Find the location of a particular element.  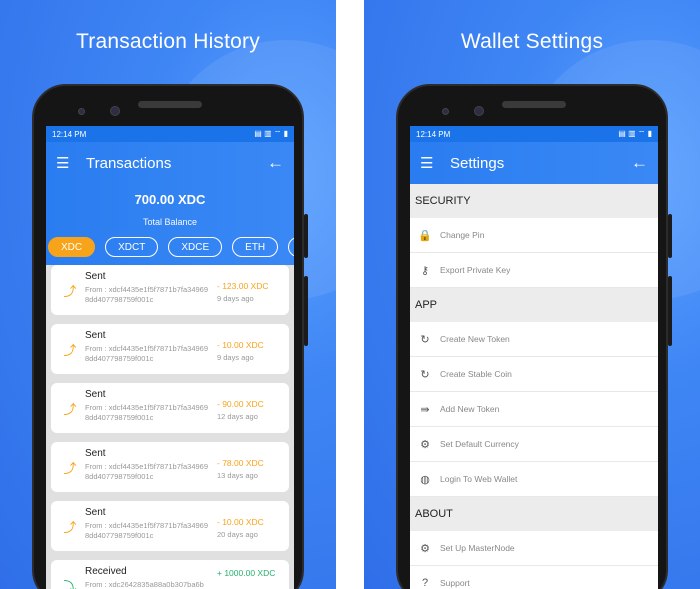

setting-label: Login To Web Wallet is located at coordinates (479, 479).